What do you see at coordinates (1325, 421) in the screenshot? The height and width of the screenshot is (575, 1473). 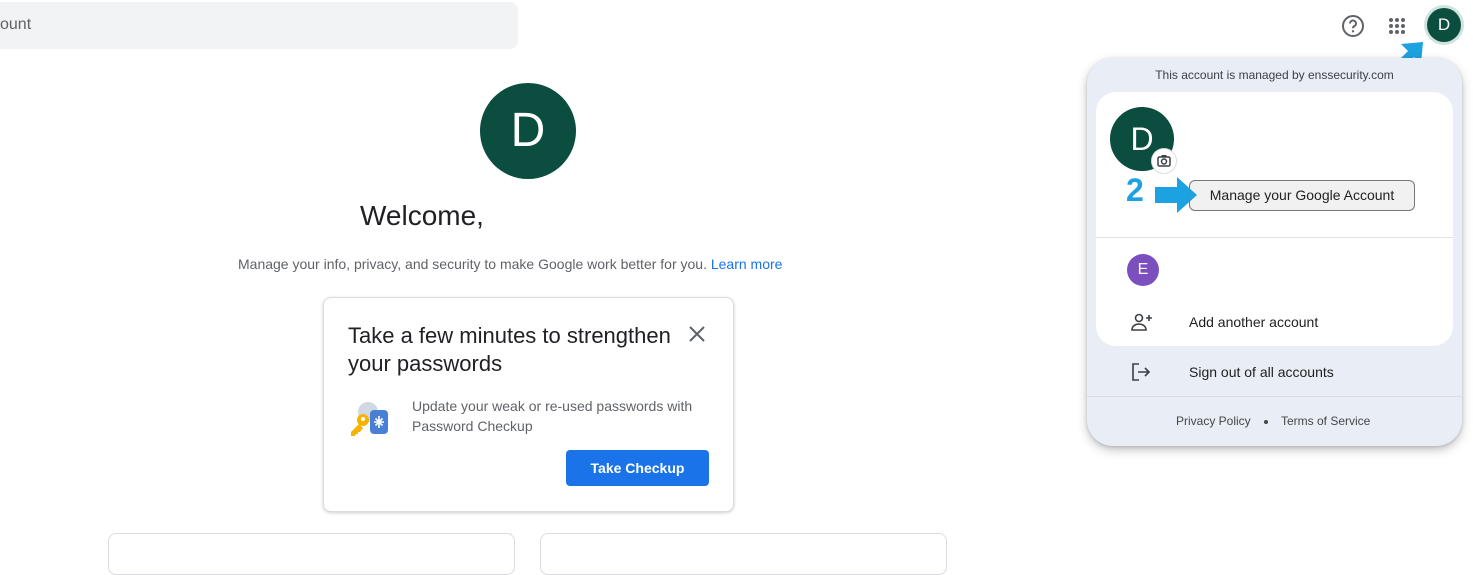 I see `terms-of-service-link: Terms of Service` at bounding box center [1325, 421].